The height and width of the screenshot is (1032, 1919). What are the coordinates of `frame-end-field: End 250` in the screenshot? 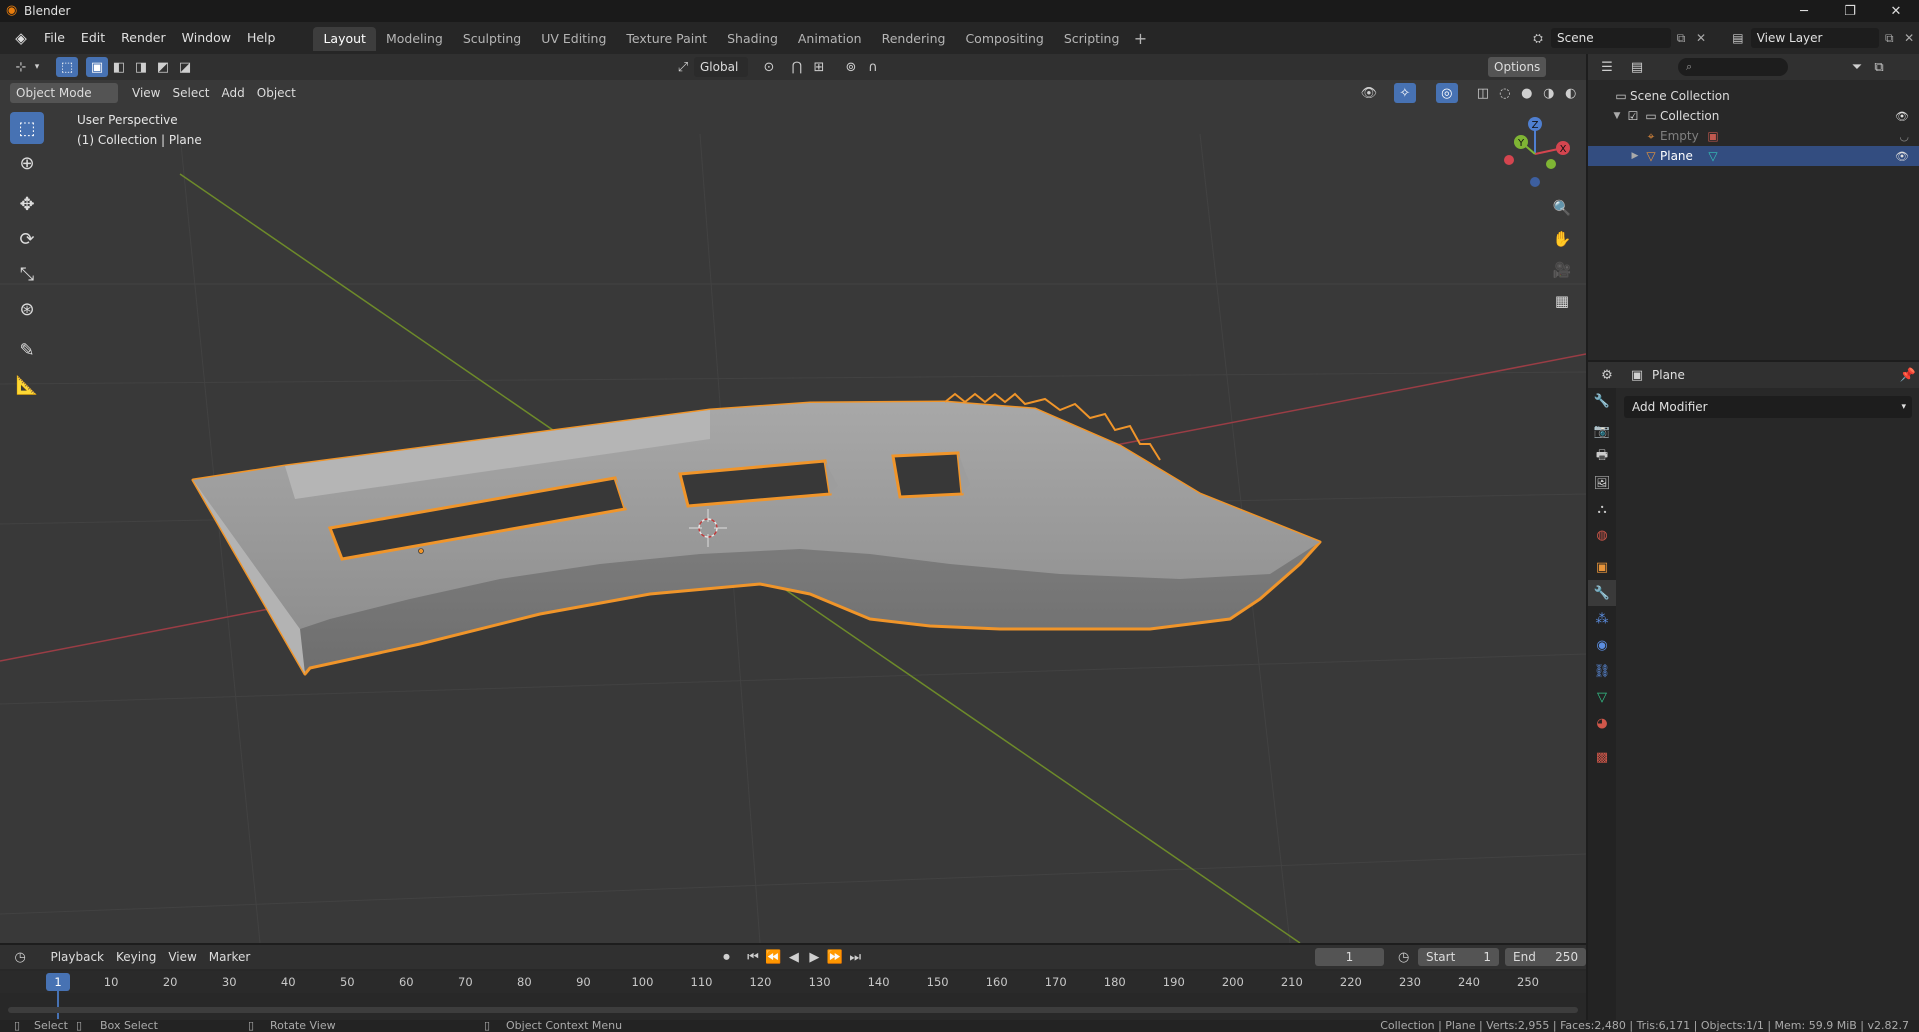 It's located at (1546, 957).